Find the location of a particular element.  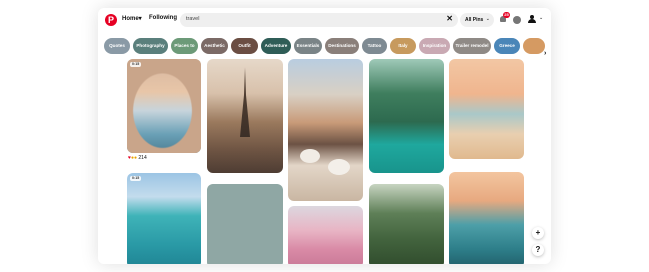

pinterest-logo-icon: P is located at coordinates (111, 20).